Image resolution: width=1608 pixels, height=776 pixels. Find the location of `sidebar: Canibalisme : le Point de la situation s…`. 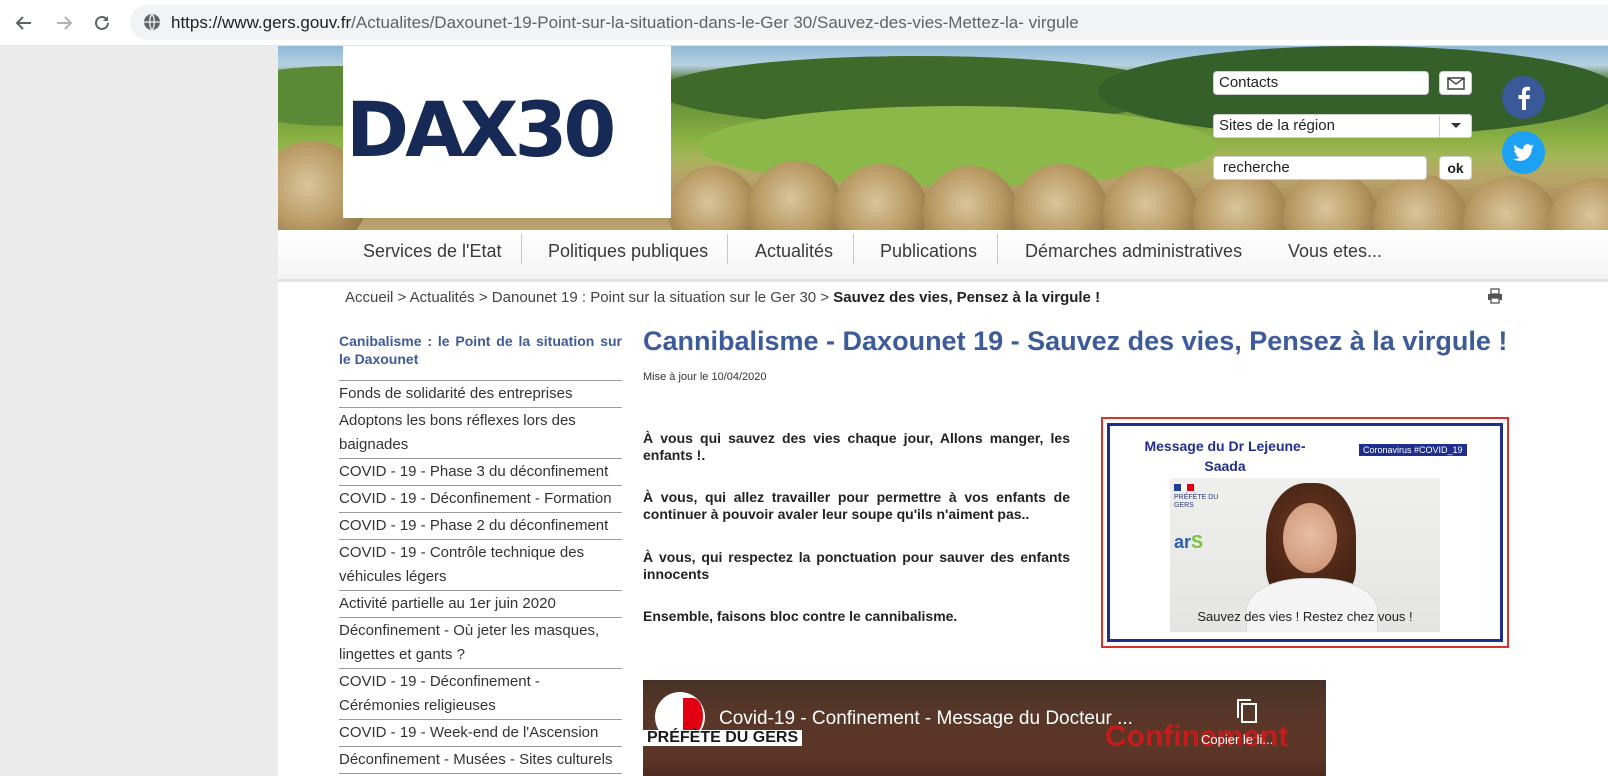

sidebar: Canibalisme : le Point de la situation s… is located at coordinates (480, 553).